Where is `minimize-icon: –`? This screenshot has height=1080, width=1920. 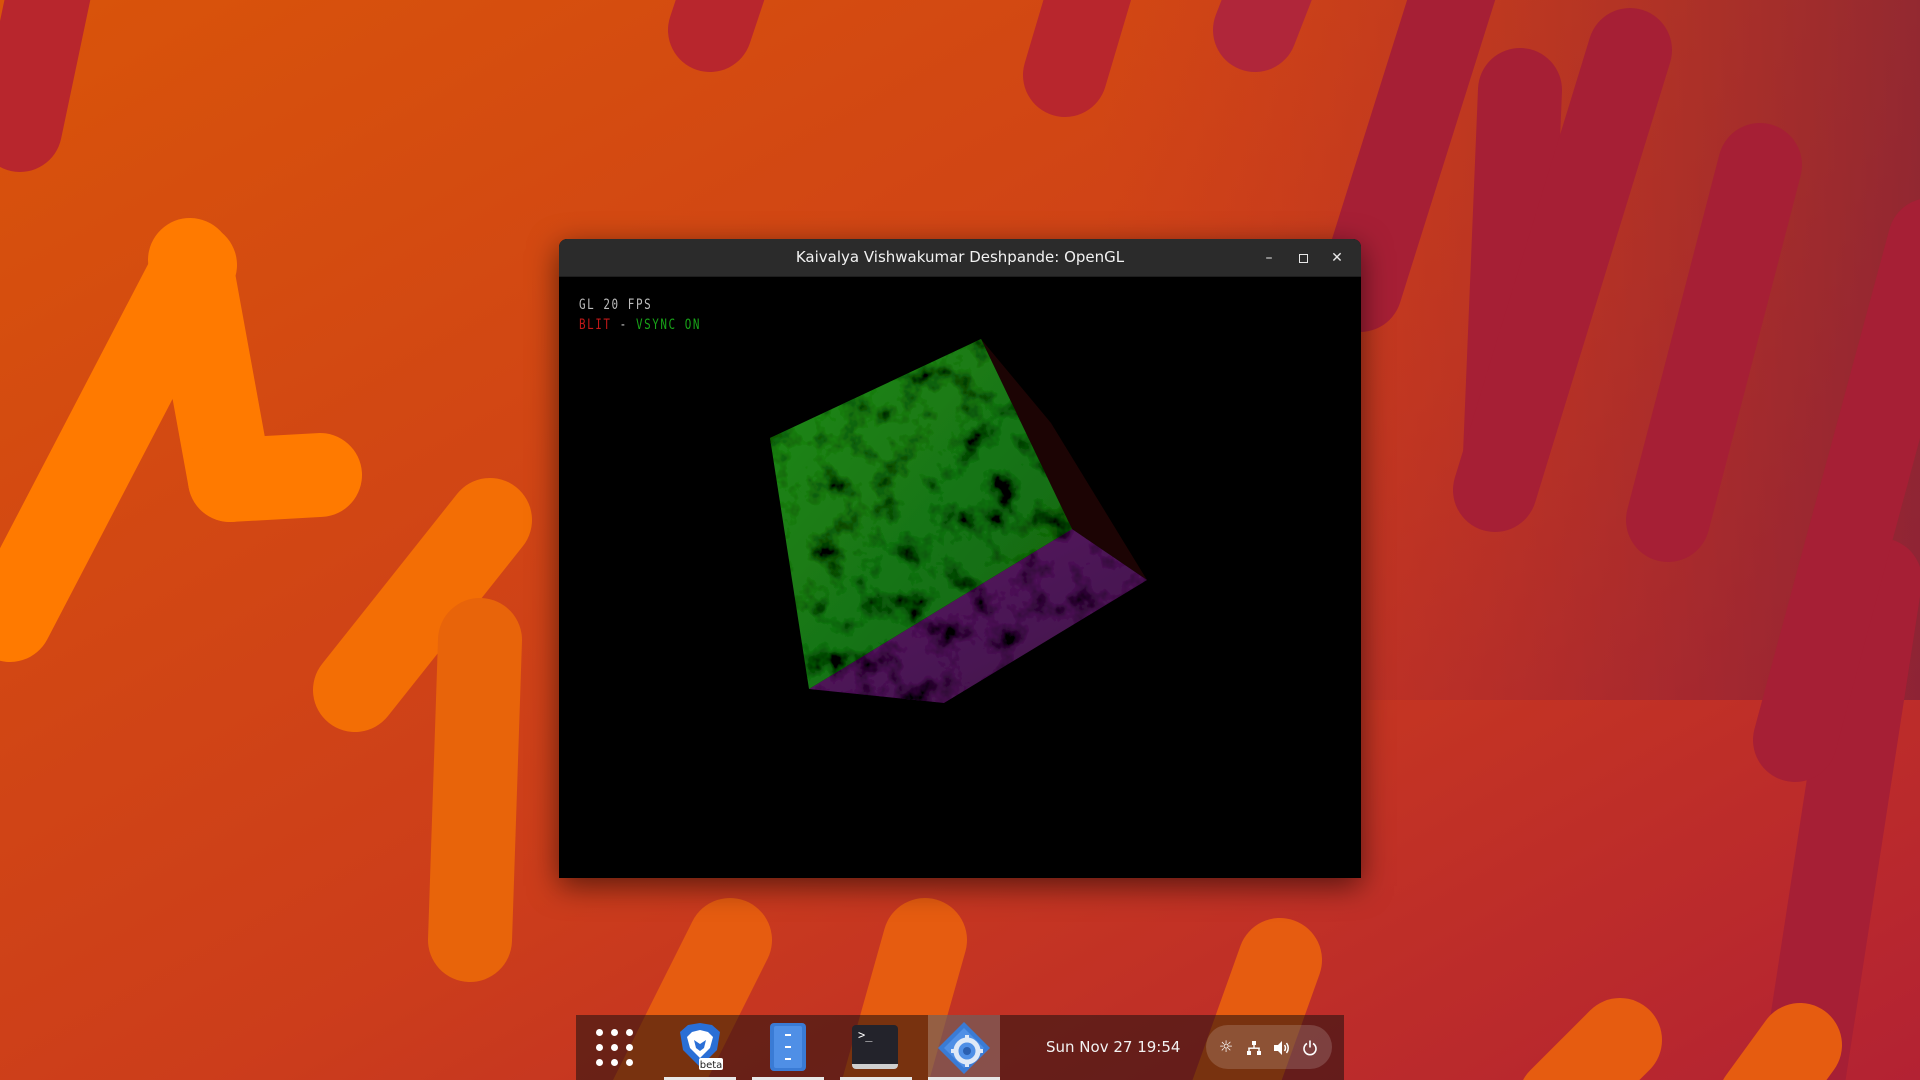 minimize-icon: – is located at coordinates (1269, 258).